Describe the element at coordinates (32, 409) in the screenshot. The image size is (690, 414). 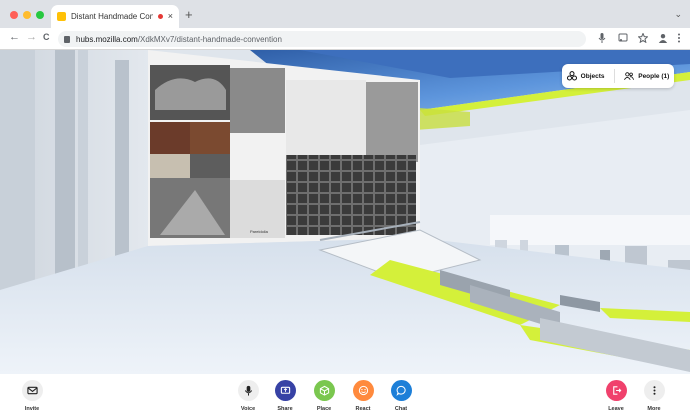
I see `invite-label: Invite` at that location.